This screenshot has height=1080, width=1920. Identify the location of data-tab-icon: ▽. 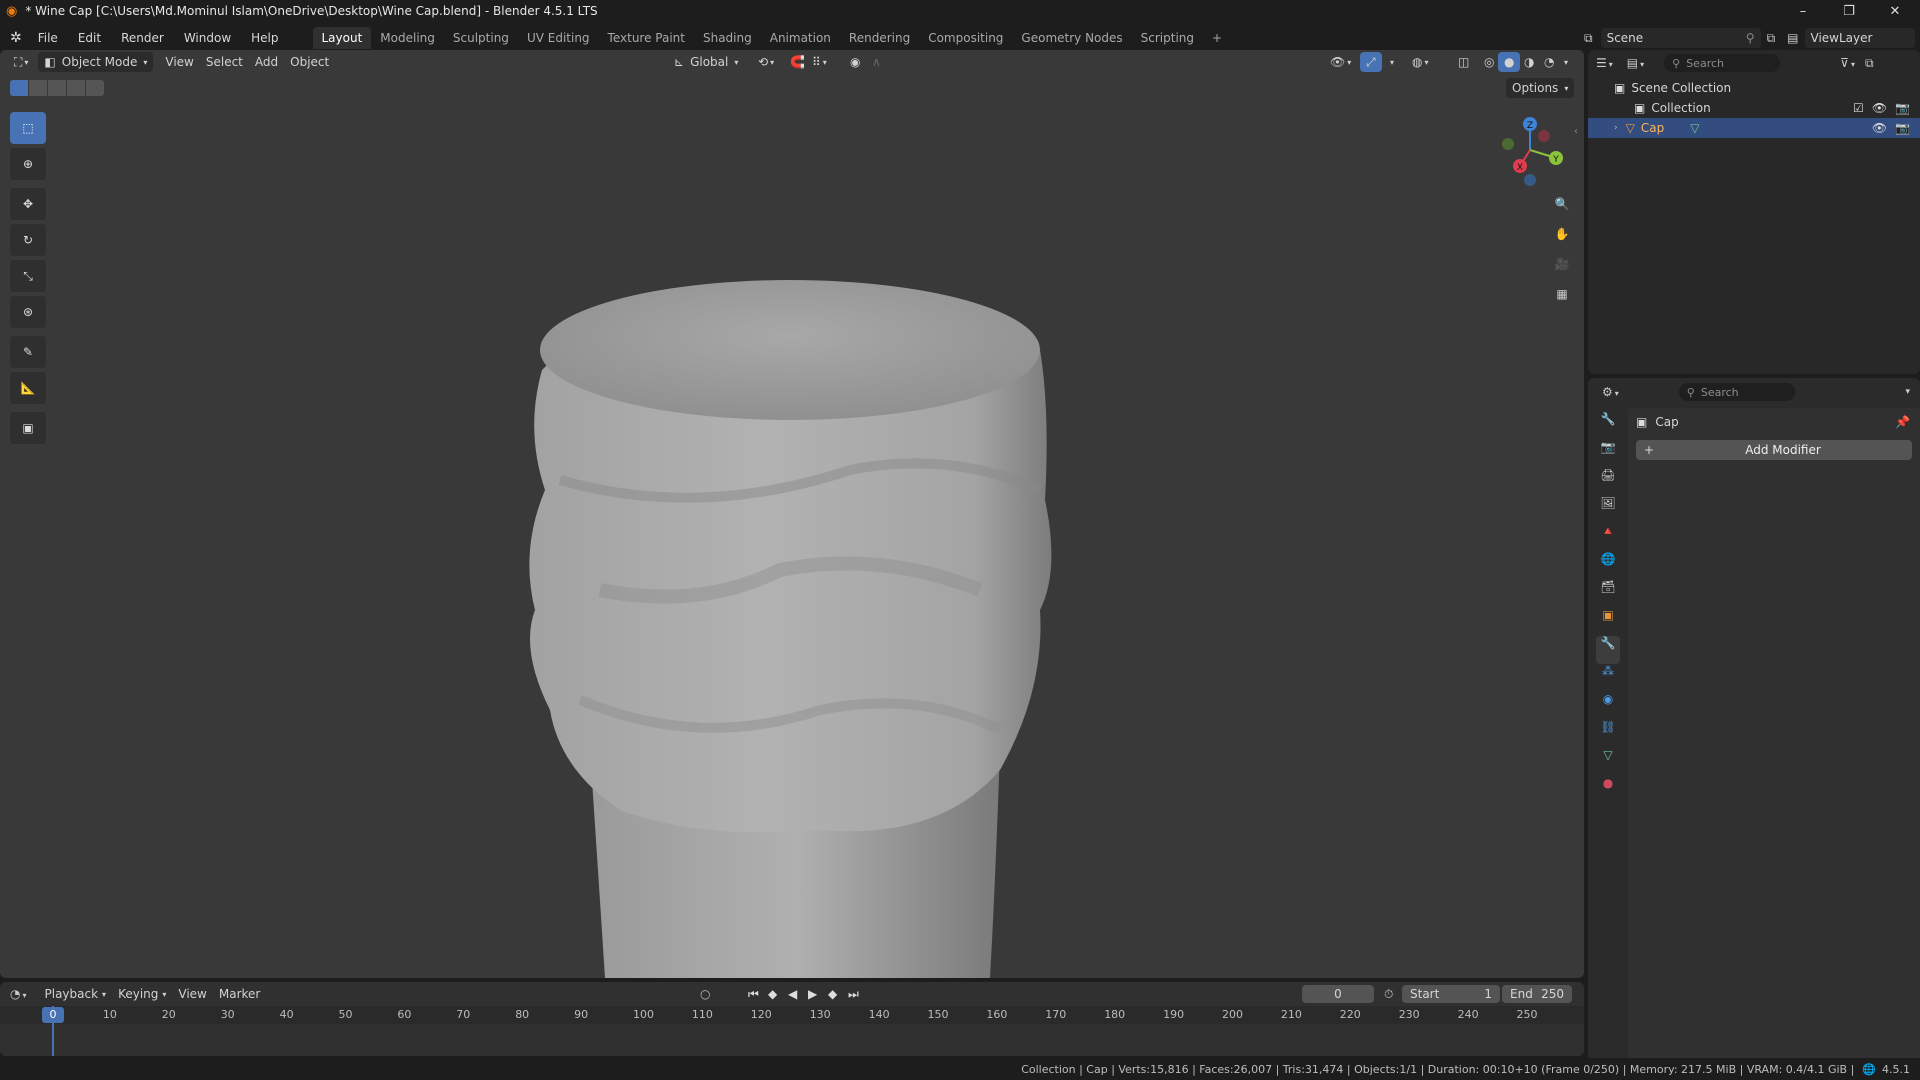
(1608, 762).